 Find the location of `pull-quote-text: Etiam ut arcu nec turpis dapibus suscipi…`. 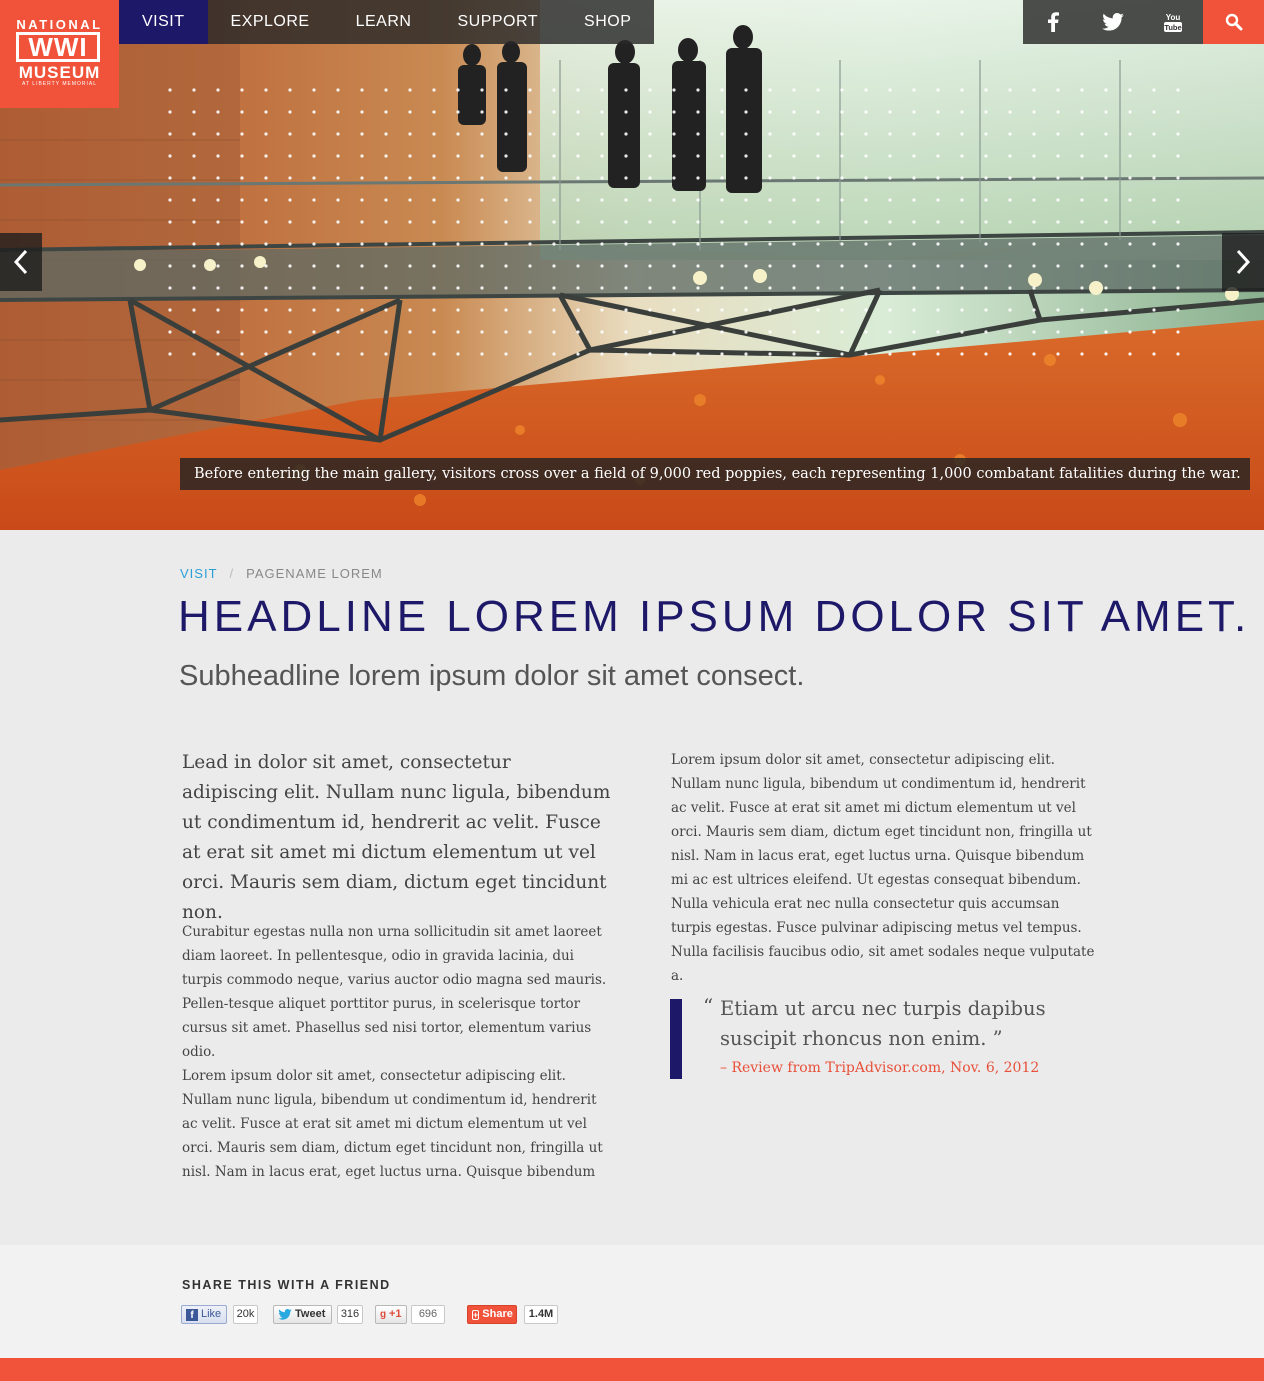

pull-quote-text: Etiam ut arcu nec turpis dapibus suscipi… is located at coordinates (883, 1023).